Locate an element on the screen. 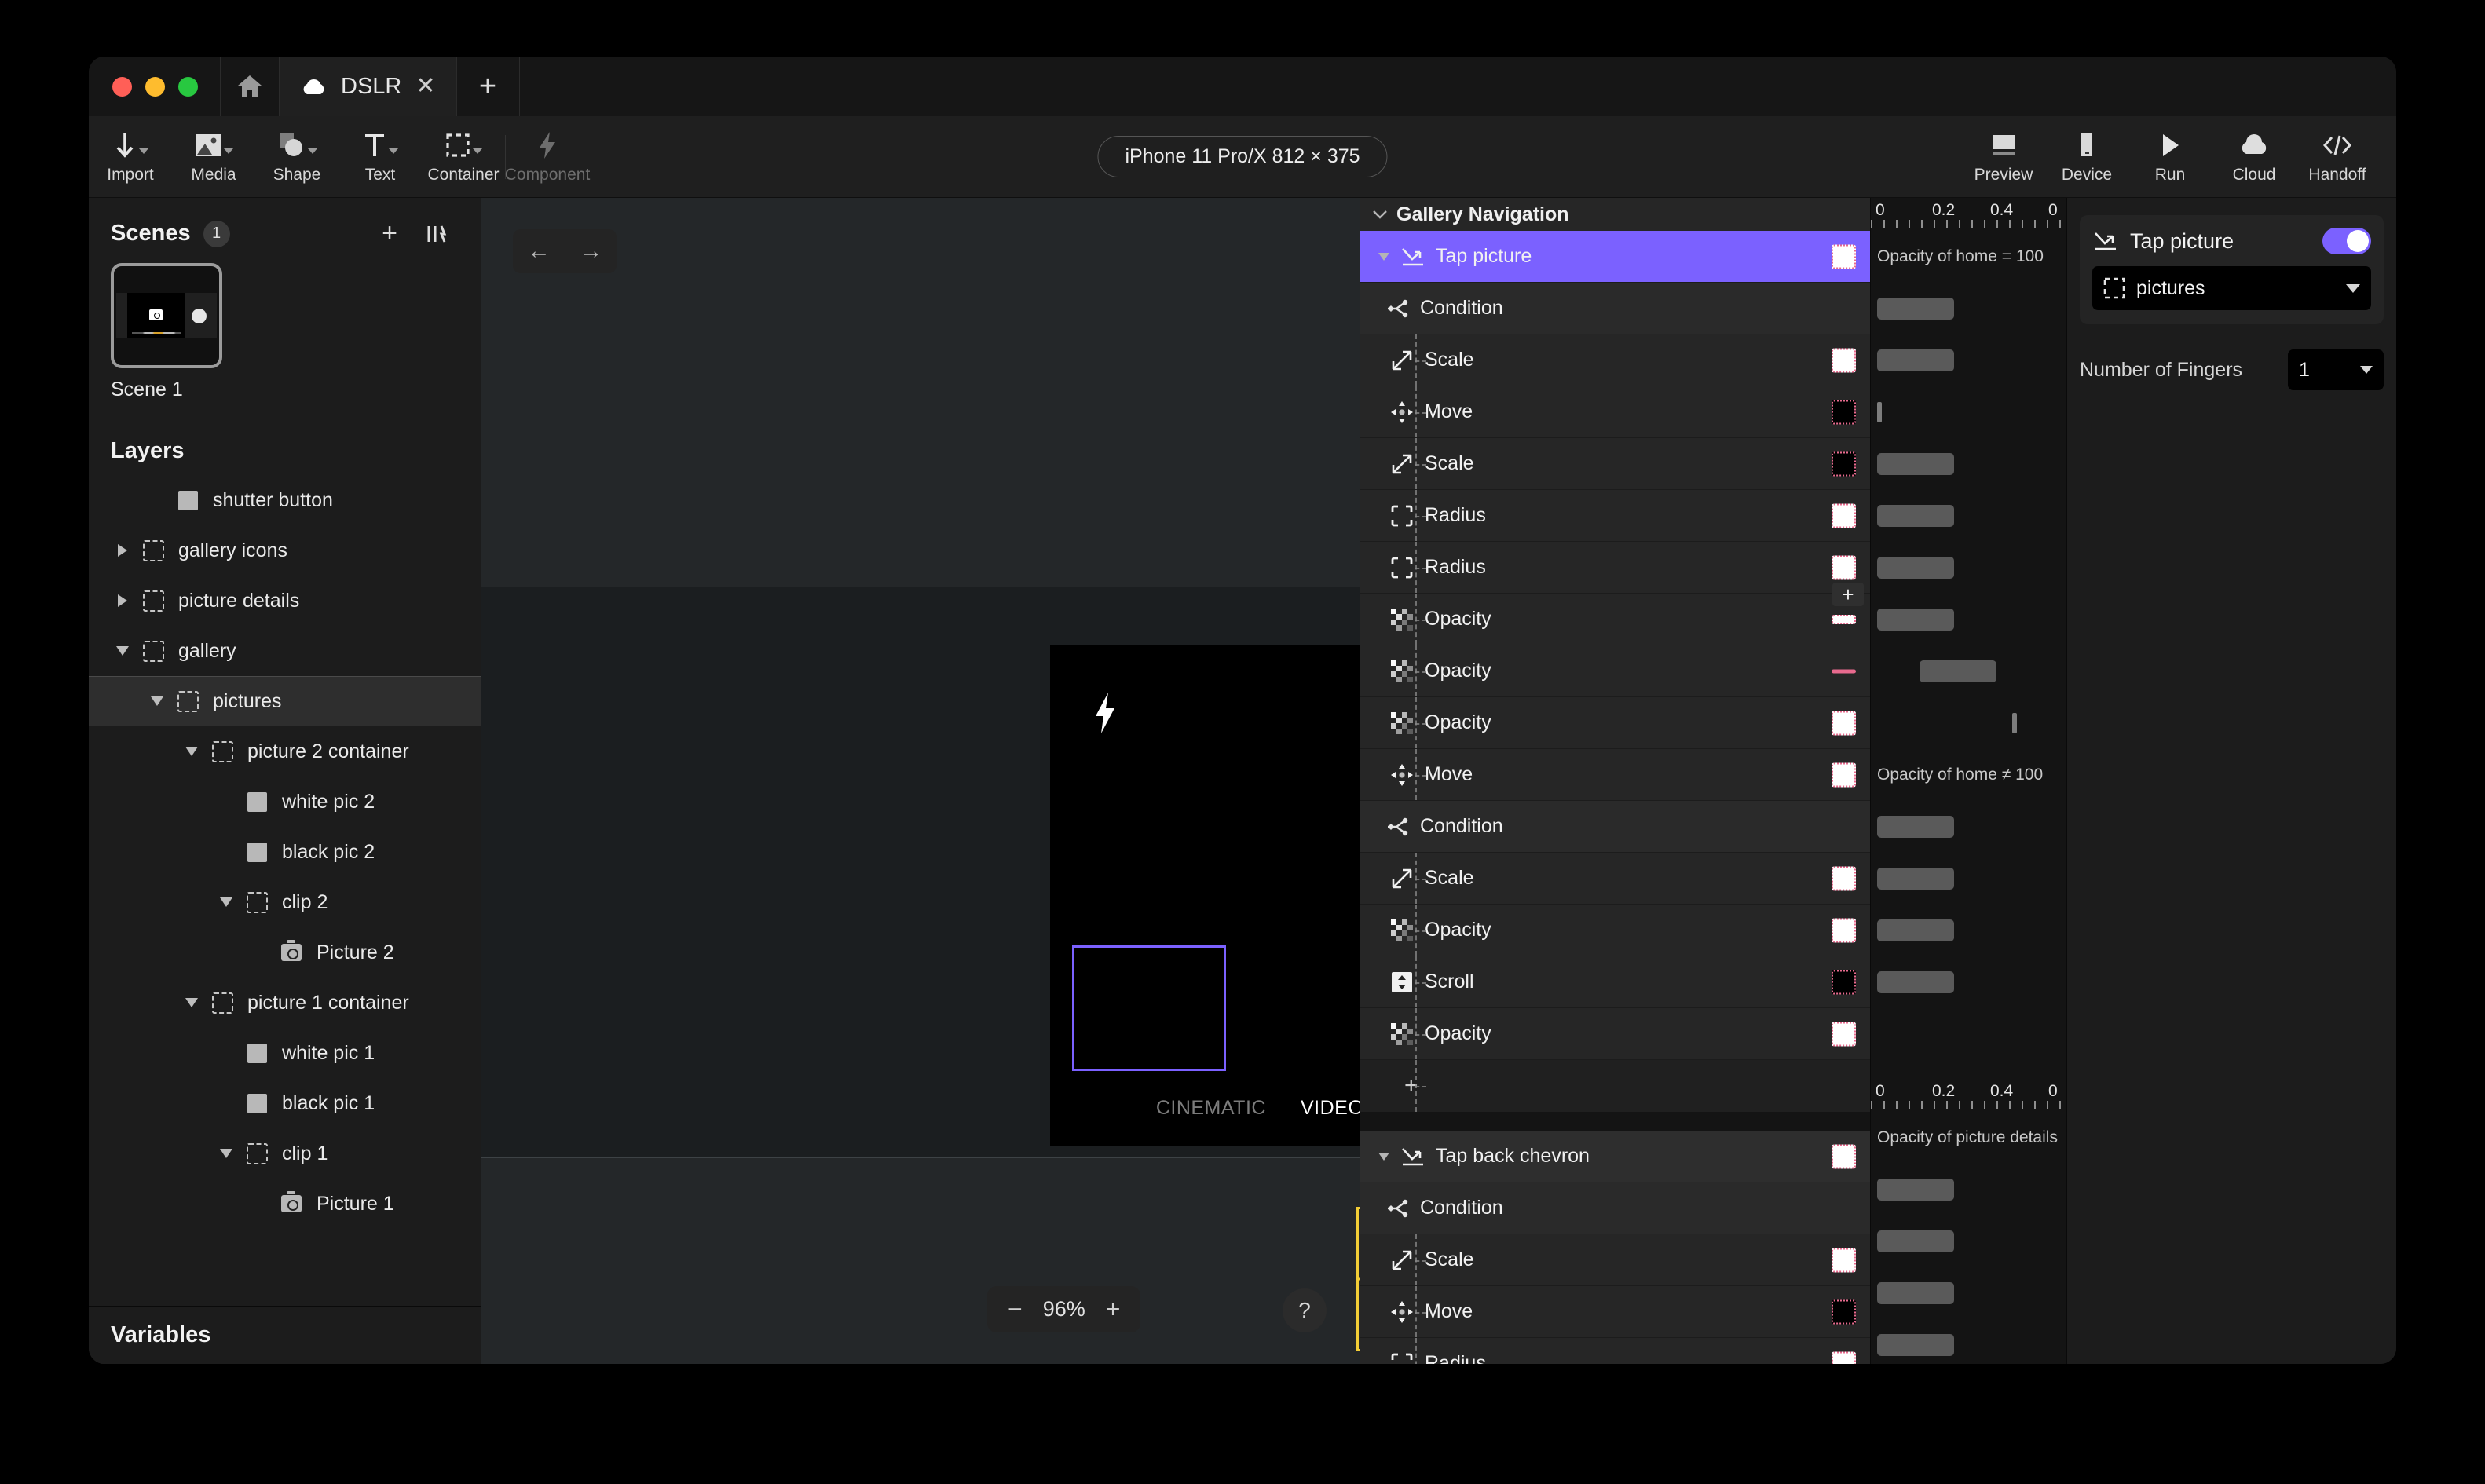  cloud-button: Cloud is located at coordinates (2254, 156).